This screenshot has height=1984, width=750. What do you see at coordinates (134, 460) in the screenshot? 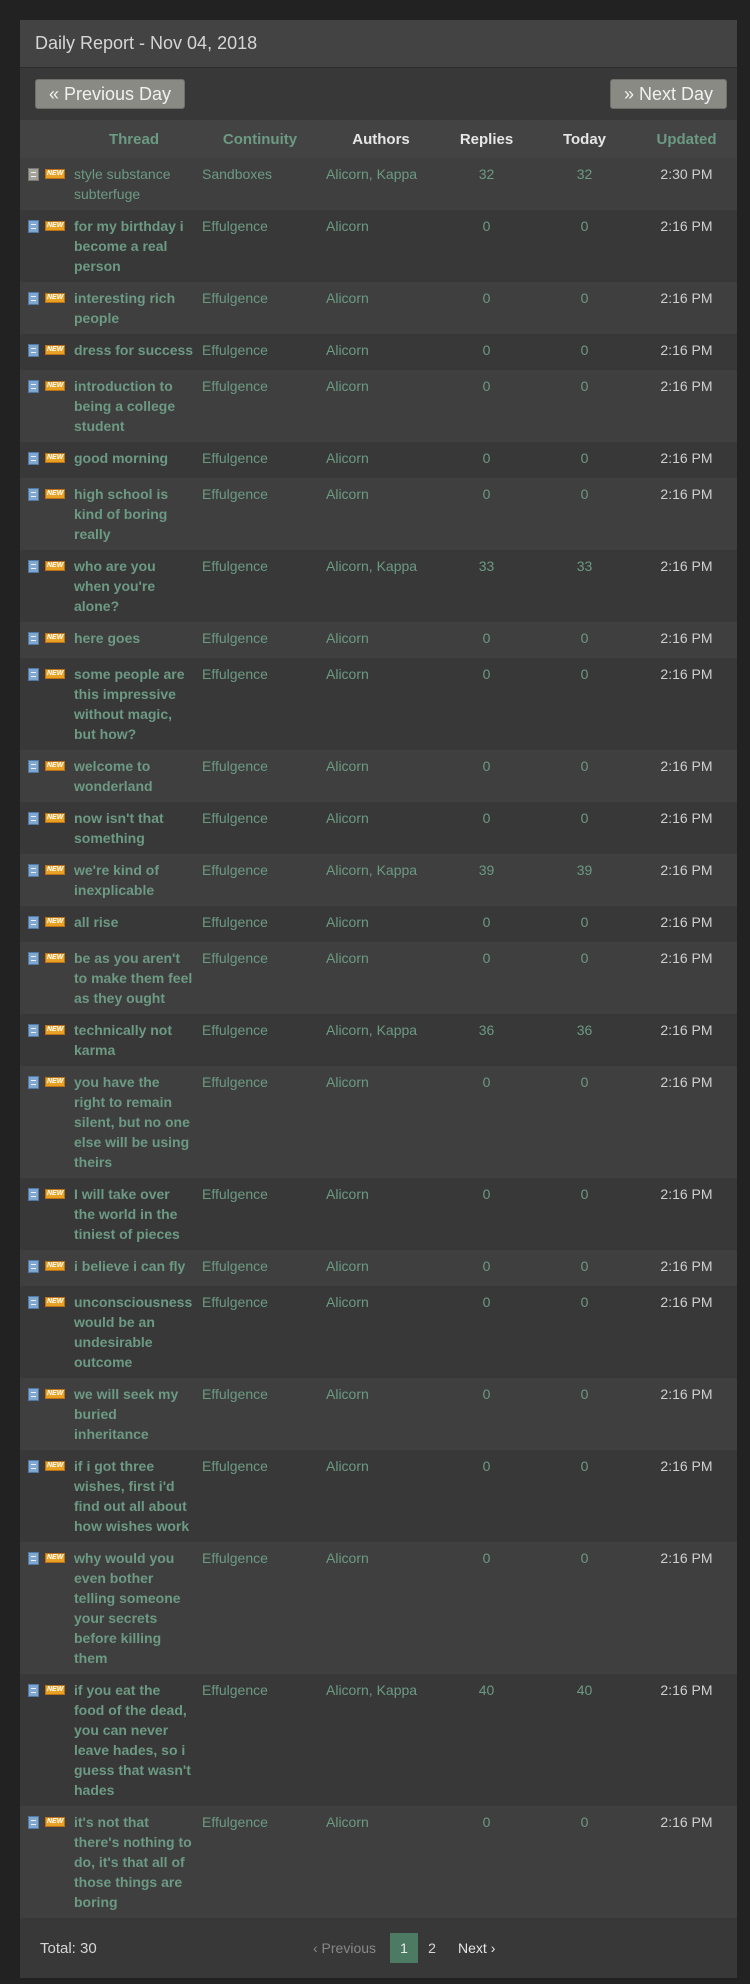
I see `thread-link: good morning` at bounding box center [134, 460].